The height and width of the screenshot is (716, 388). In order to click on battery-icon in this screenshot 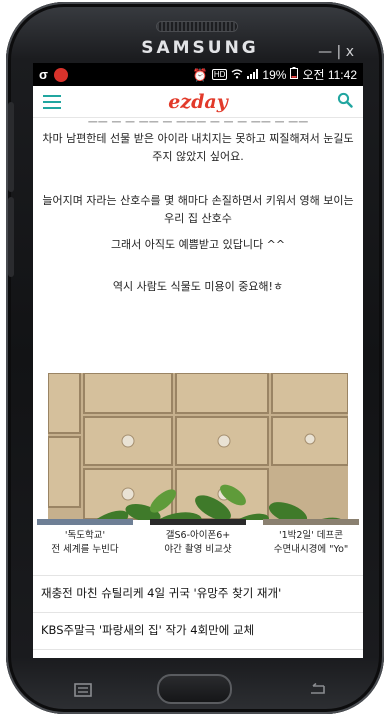, I will do `click(294, 74)`.